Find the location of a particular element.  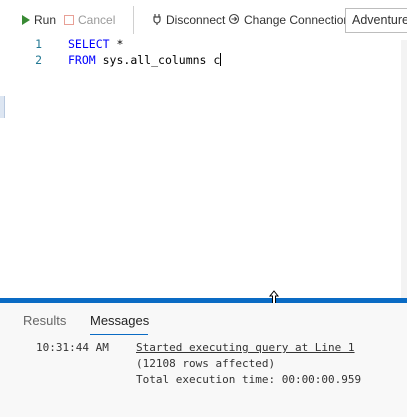

started-query-link: Started executing query at Line 1 is located at coordinates (245, 347).